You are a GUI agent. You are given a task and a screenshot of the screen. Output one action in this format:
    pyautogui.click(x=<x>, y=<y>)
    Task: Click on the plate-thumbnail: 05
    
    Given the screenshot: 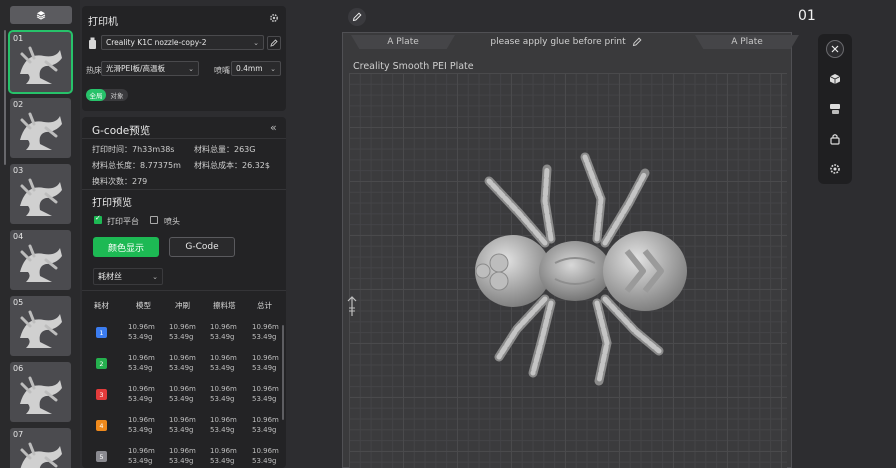 What is the action you would take?
    pyautogui.click(x=40, y=326)
    